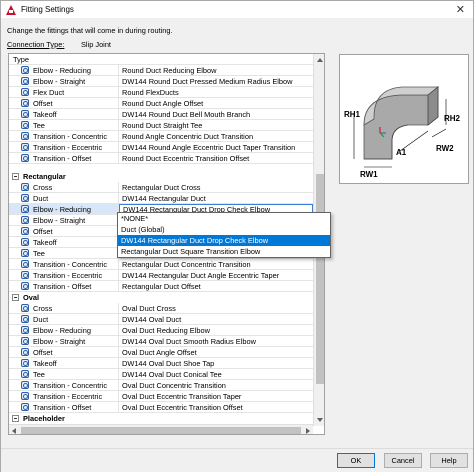 This screenshot has width=474, height=472. Describe the element at coordinates (216, 92) in the screenshot. I see `fitting-value-cell: Round FlexDucts` at that location.